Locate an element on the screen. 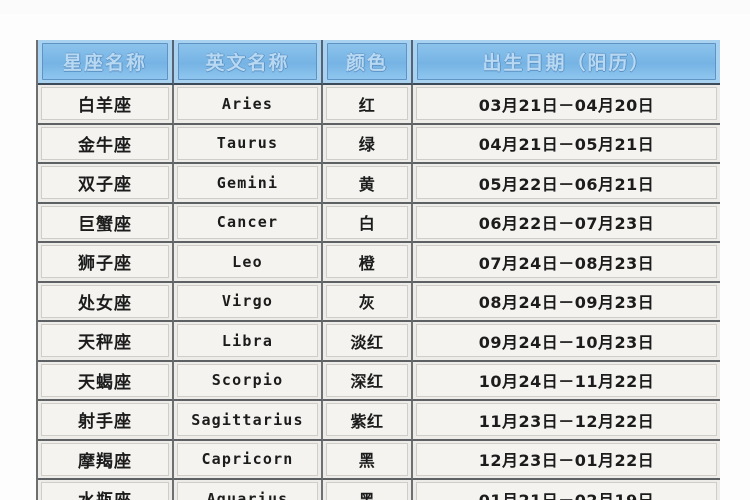 The image size is (750, 500). cell-inner-color: 橙 is located at coordinates (367, 262).